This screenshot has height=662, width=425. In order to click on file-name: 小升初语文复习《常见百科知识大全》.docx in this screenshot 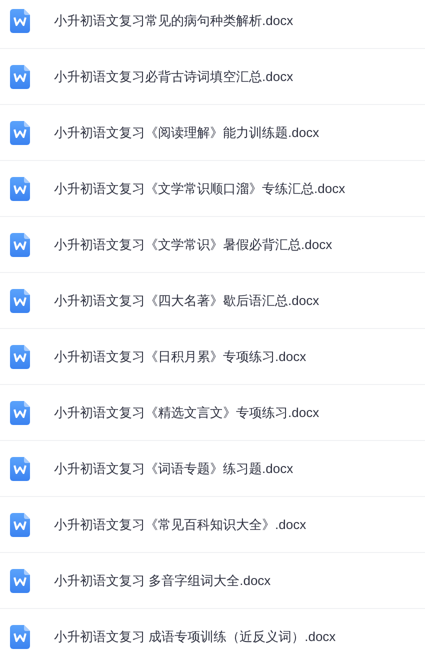, I will do `click(180, 524)`.